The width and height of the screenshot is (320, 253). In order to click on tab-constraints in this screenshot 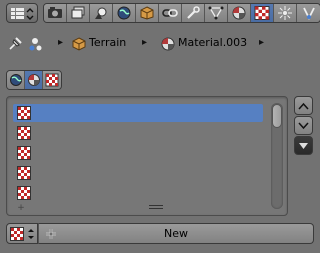, I will do `click(170, 13)`.